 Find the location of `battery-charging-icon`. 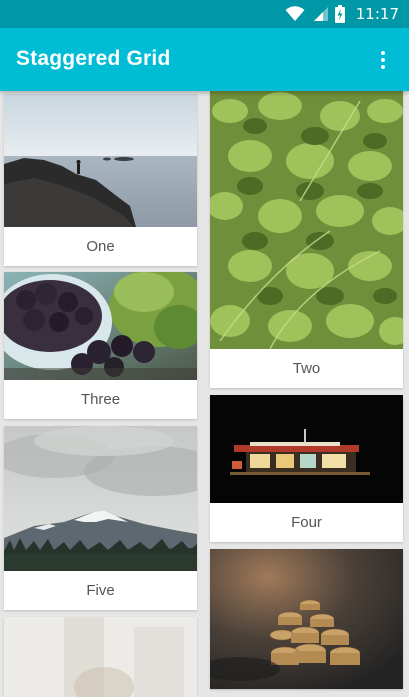

battery-charging-icon is located at coordinates (339, 14).